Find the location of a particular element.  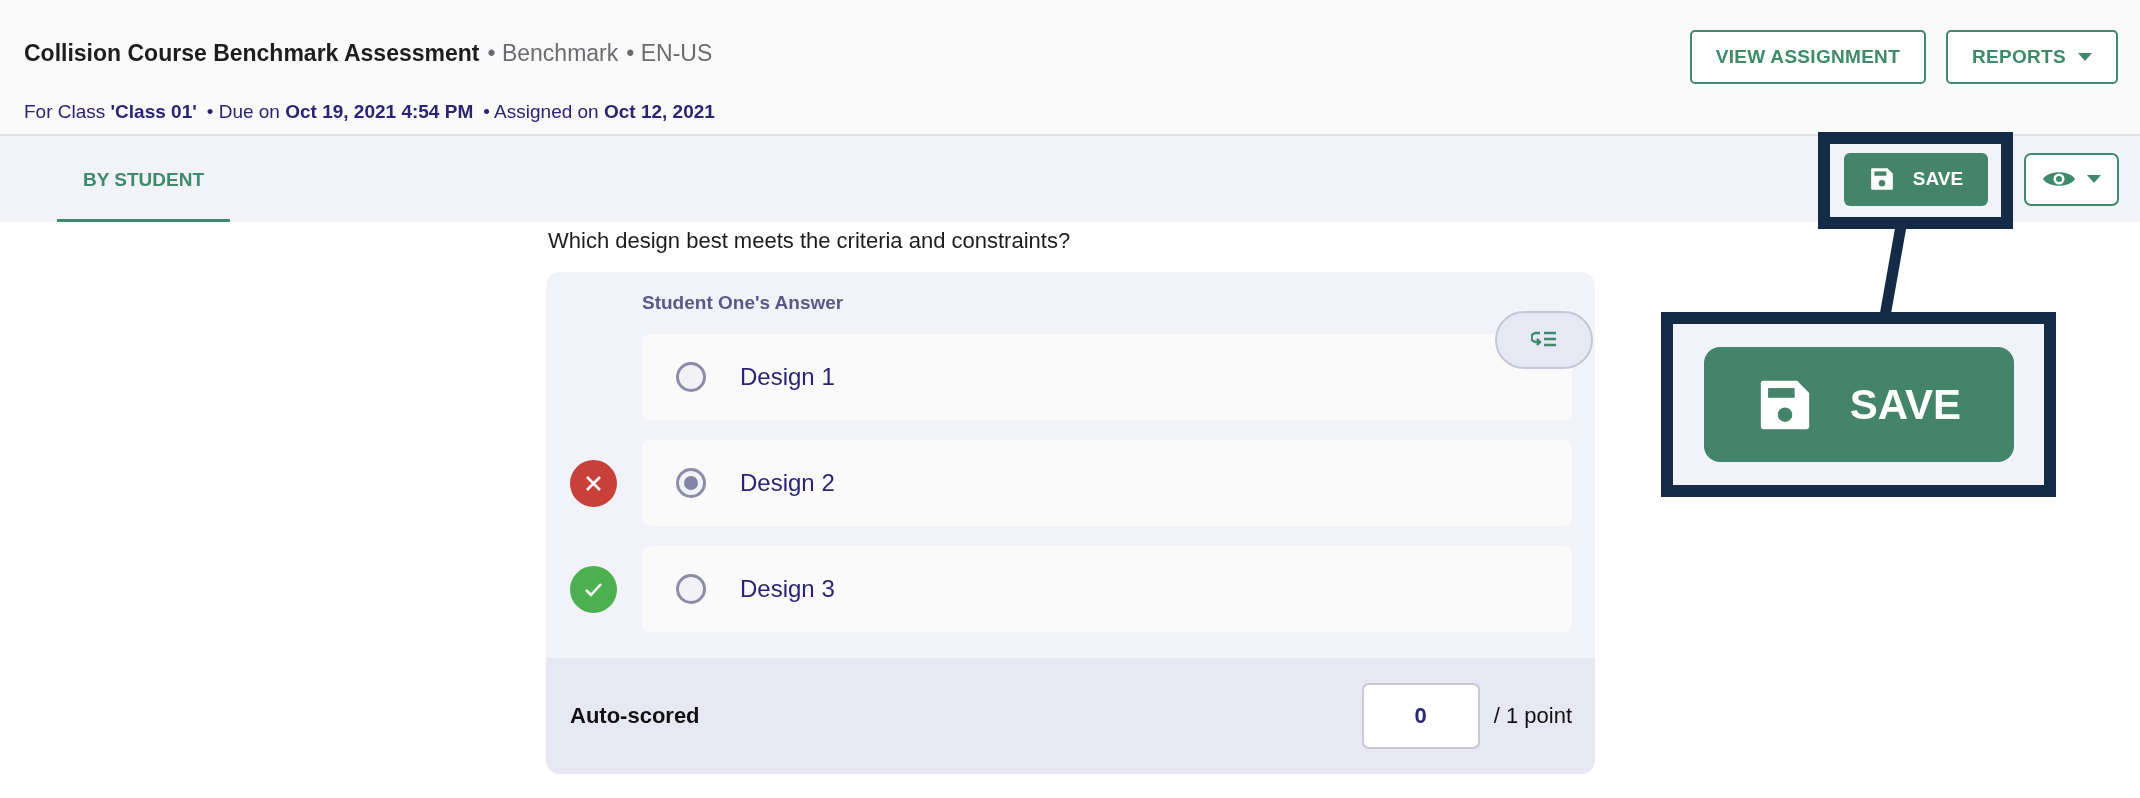

question-text: Which design best meets the criteria and constraints? is located at coordinates (809, 241).